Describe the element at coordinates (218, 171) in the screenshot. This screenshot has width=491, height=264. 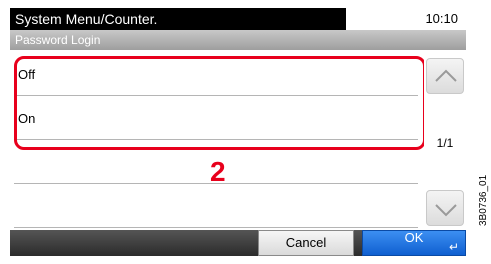
I see `callout-number: 2` at that location.